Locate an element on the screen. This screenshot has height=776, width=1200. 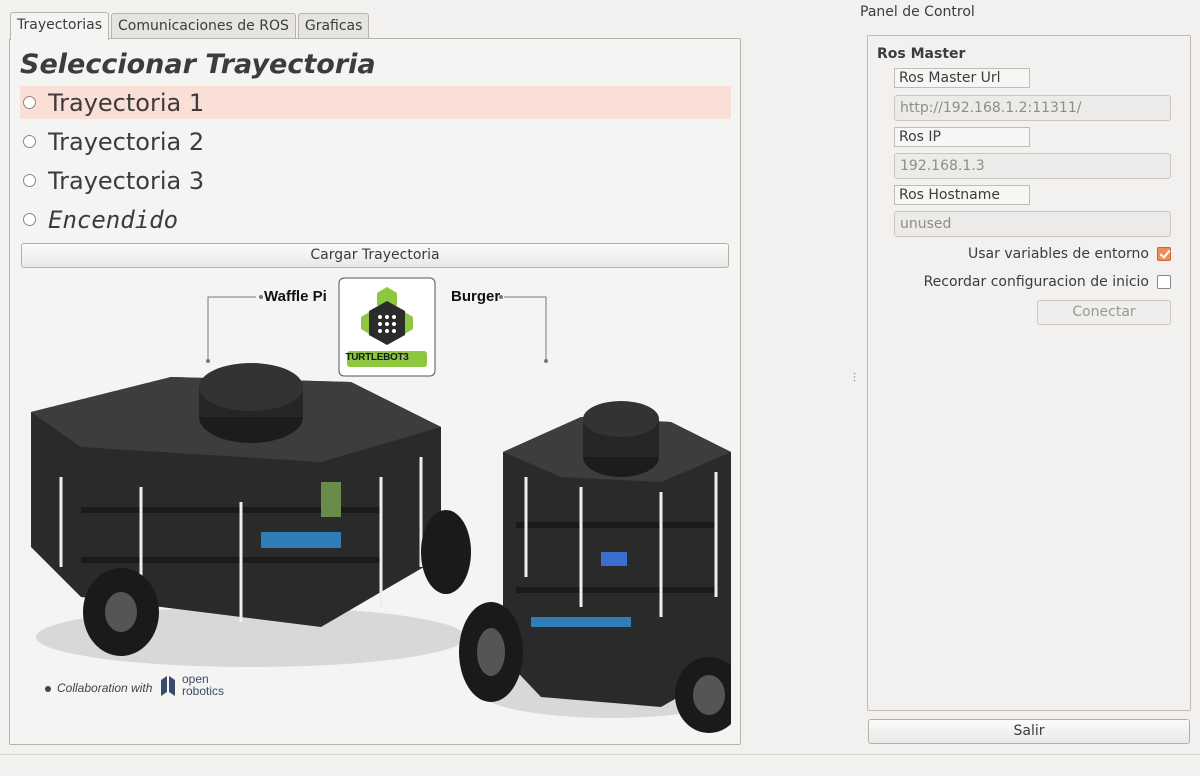
waffle-pi-robot is located at coordinates (251, 515).